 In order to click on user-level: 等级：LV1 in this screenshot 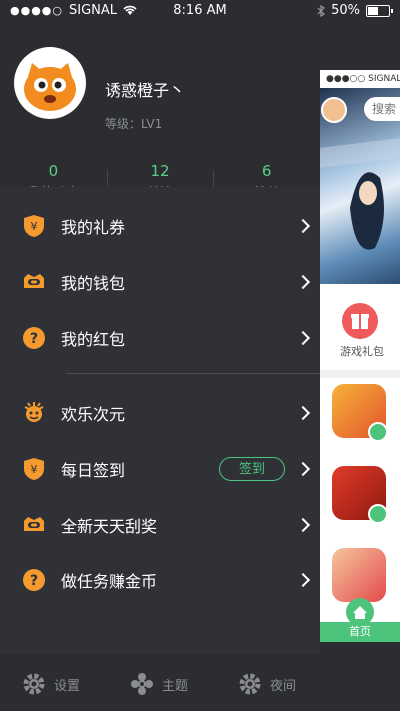, I will do `click(134, 124)`.